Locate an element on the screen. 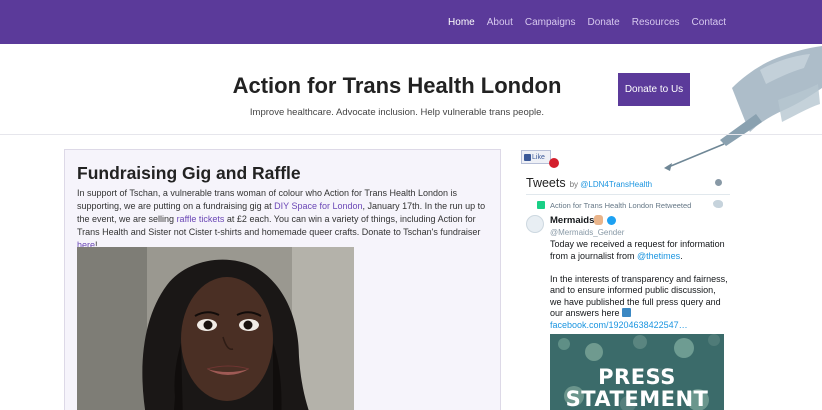 The height and width of the screenshot is (410, 822). retweet-icon is located at coordinates (541, 205).